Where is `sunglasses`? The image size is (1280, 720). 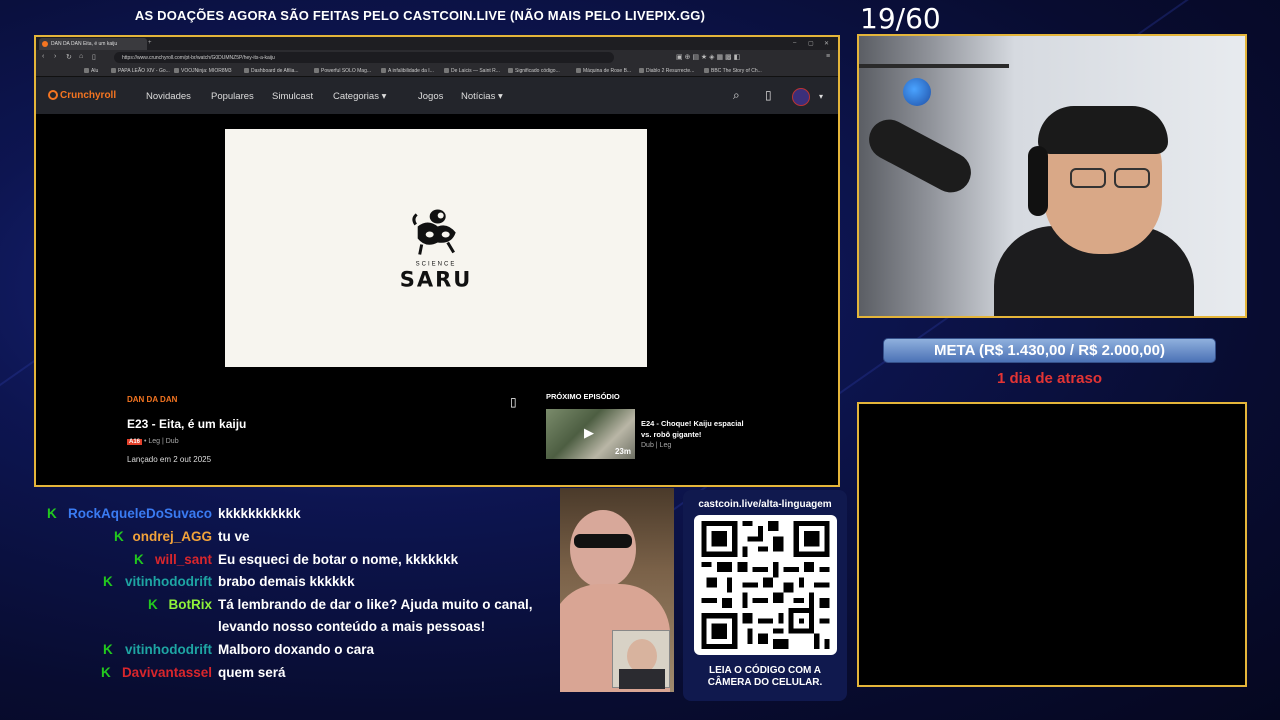 sunglasses is located at coordinates (603, 541).